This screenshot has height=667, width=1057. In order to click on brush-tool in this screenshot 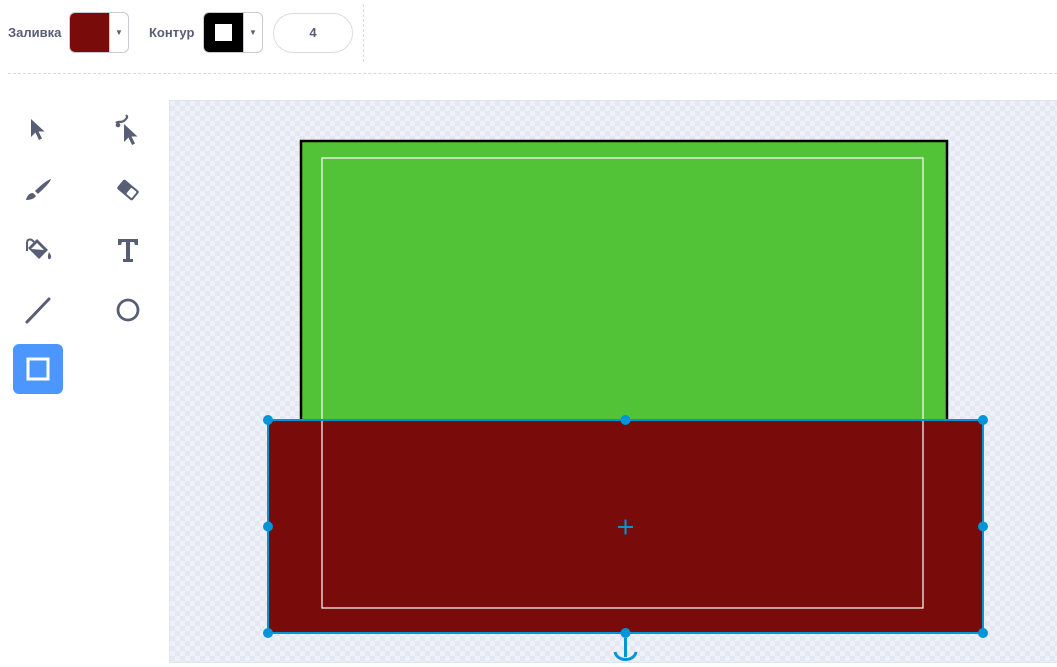, I will do `click(38, 190)`.